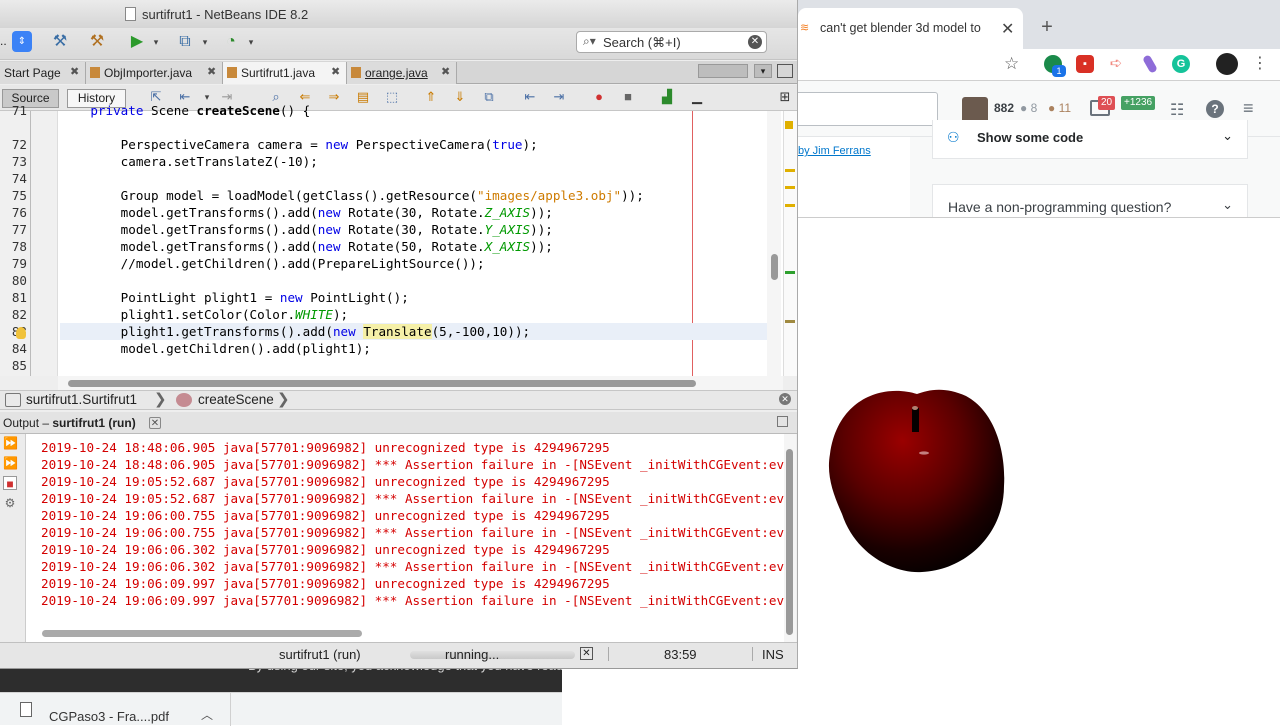 The width and height of the screenshot is (1280, 726). What do you see at coordinates (1227, 64) in the screenshot?
I see `profile-avatar` at bounding box center [1227, 64].